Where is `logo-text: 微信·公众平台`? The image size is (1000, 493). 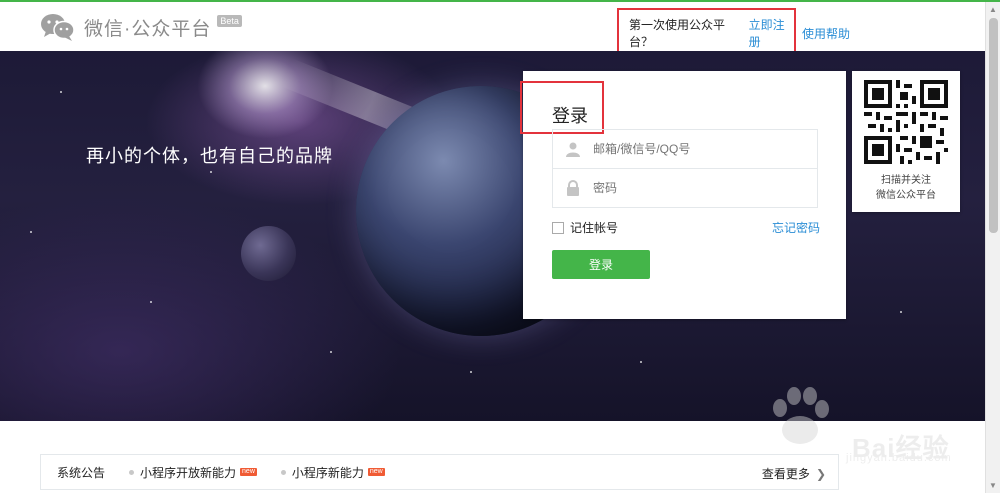 logo-text: 微信·公众平台 is located at coordinates (148, 29).